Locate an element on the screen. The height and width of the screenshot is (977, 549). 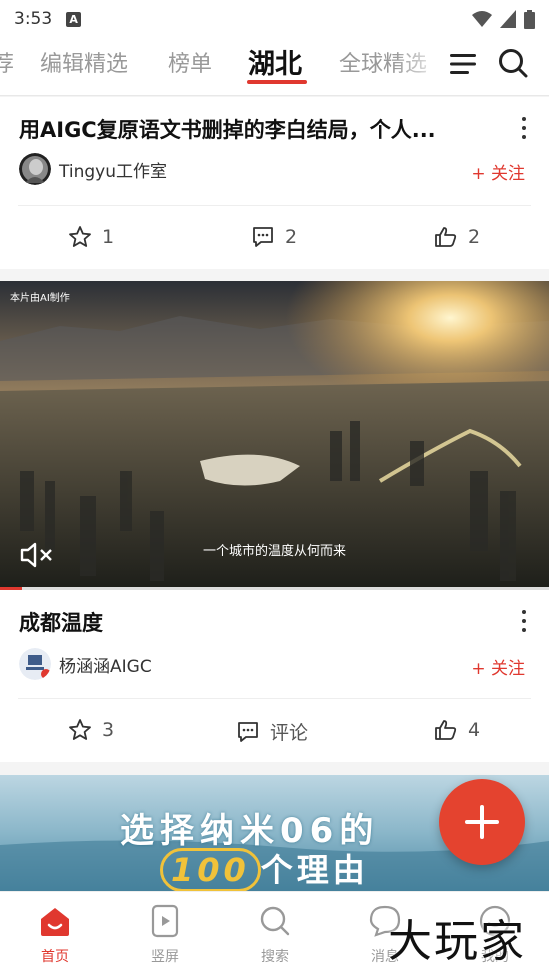
comment-button: 2 is located at coordinates (274, 237).